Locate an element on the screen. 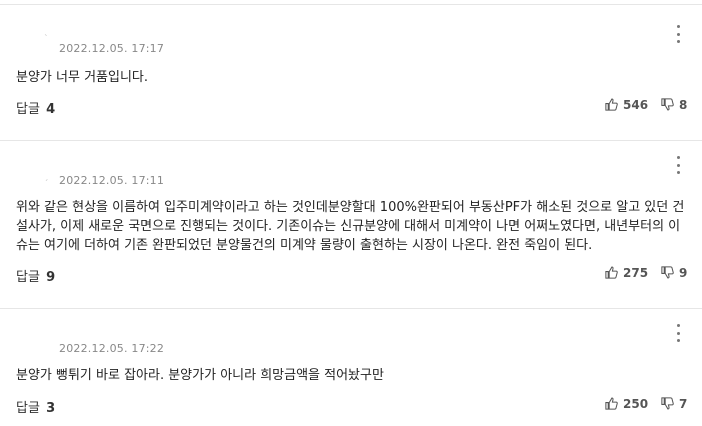  reply-button: 답글 4 is located at coordinates (35, 107).